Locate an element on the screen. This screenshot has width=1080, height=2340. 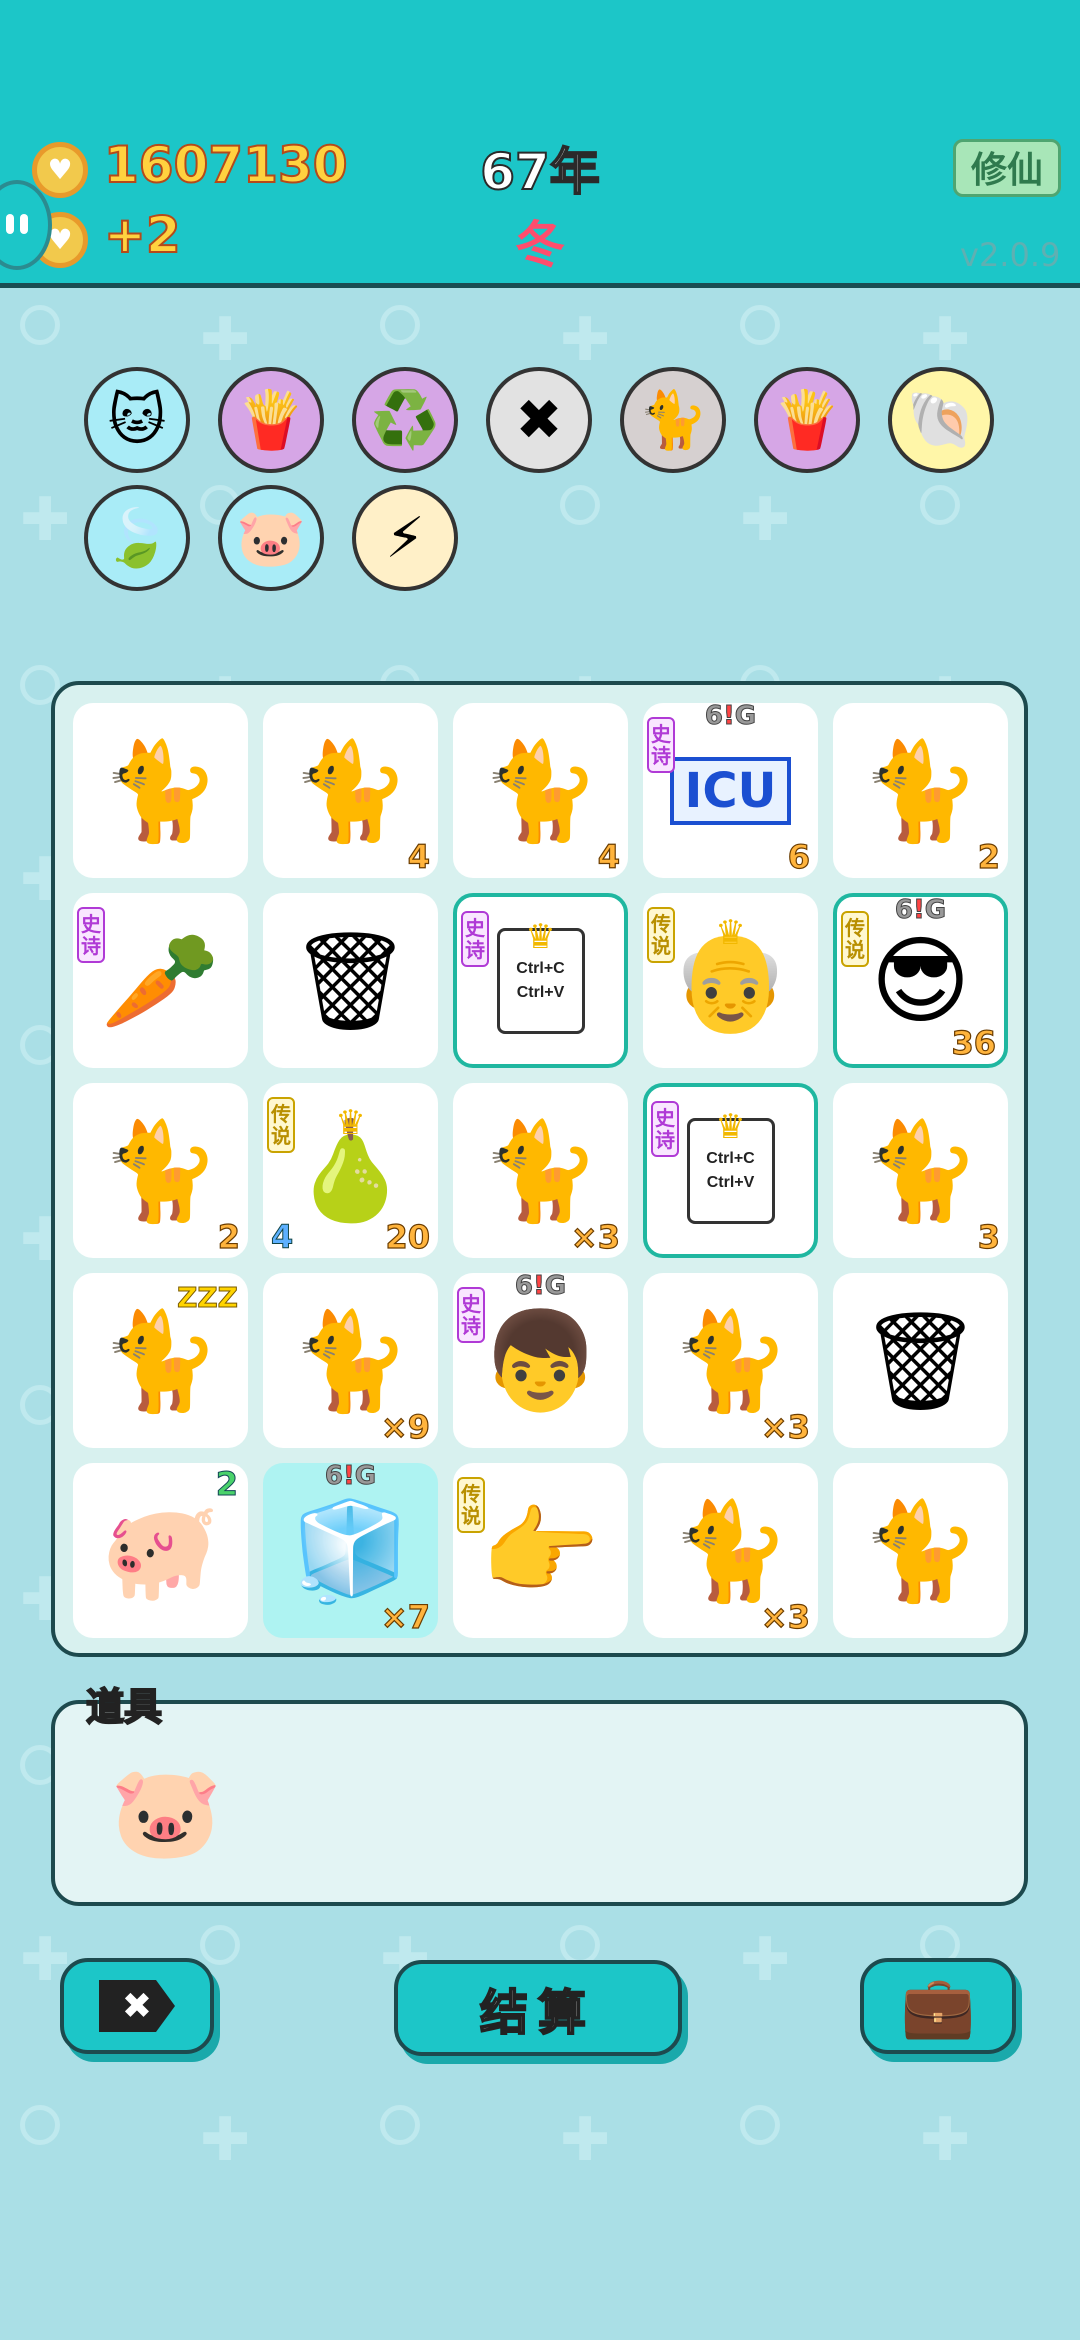
fries-icon: 🍟 is located at coordinates (271, 420).